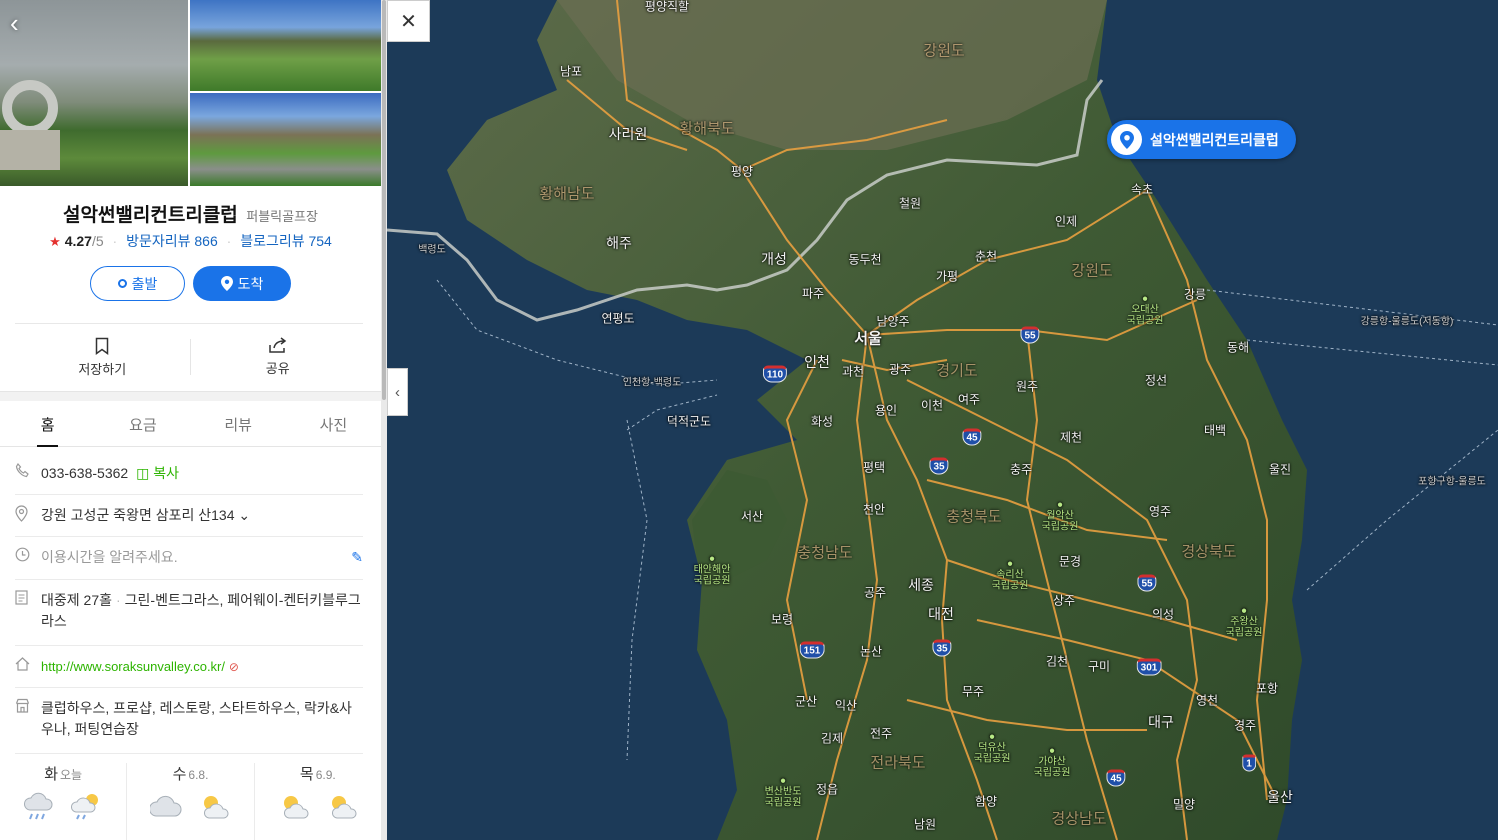 The image size is (1498, 840). Describe the element at coordinates (432, 248) in the screenshot. I see `map-place-label: 백령도` at that location.